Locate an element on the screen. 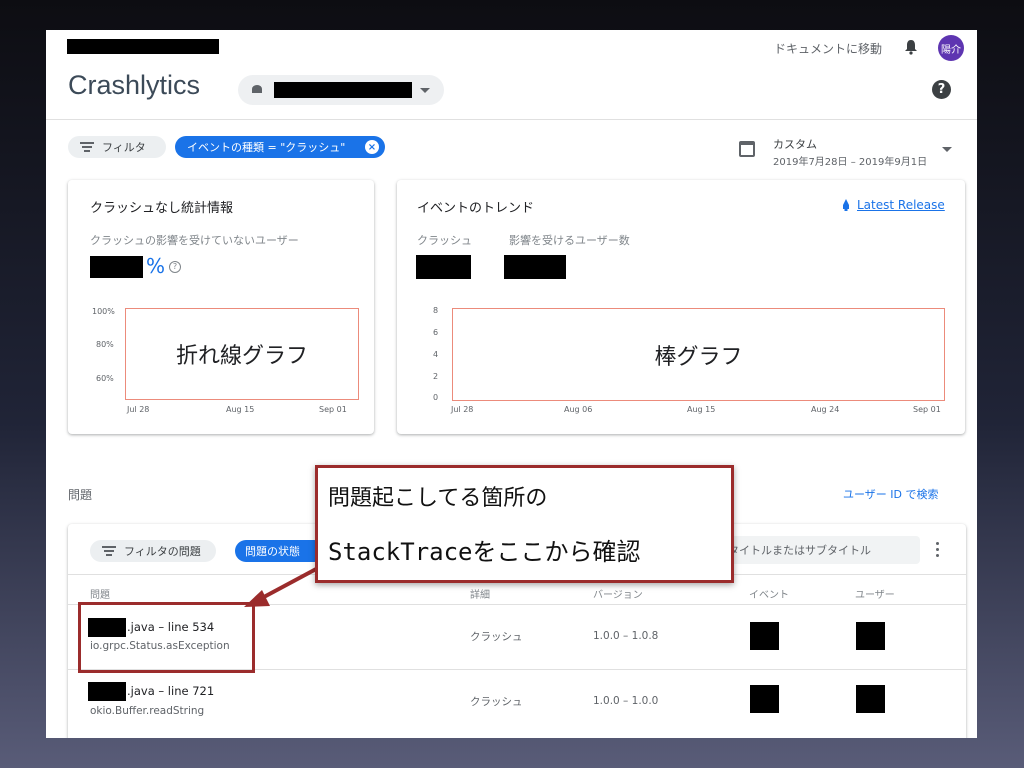  column-header-users: ユーザー is located at coordinates (875, 593).